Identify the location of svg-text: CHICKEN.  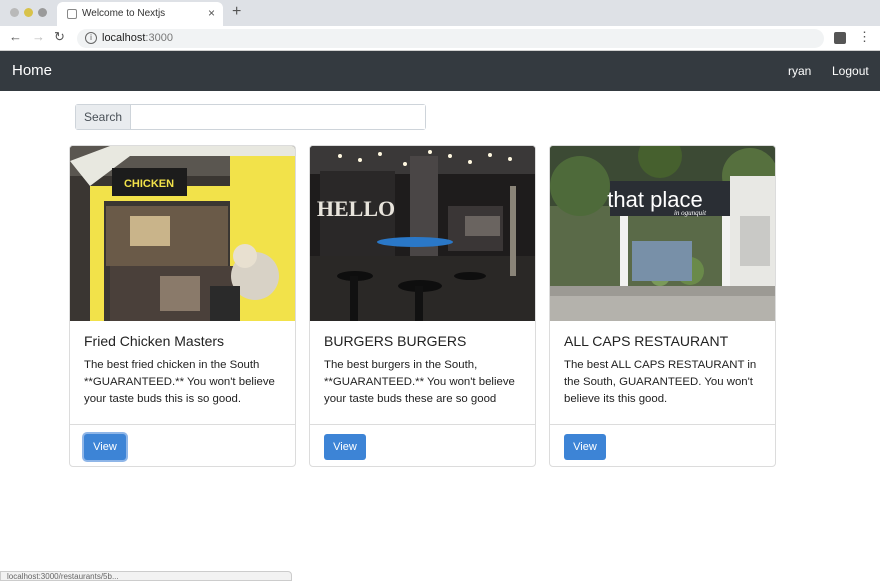
(149, 184).